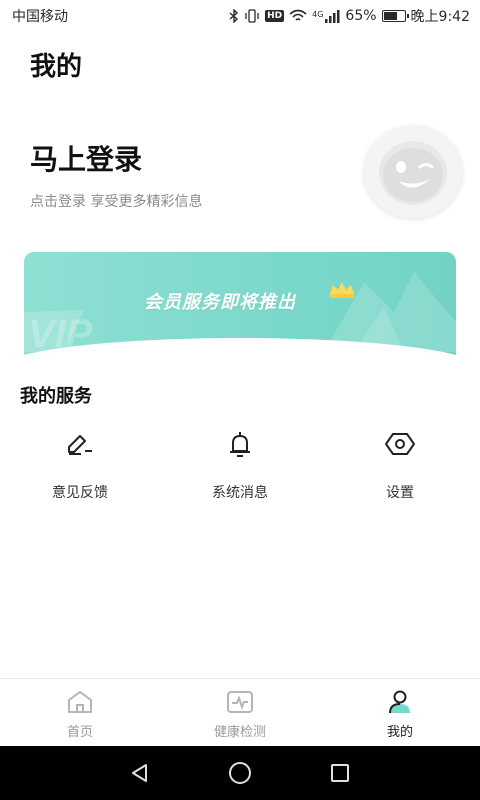  What do you see at coordinates (395, 16) in the screenshot?
I see `battery-icon` at bounding box center [395, 16].